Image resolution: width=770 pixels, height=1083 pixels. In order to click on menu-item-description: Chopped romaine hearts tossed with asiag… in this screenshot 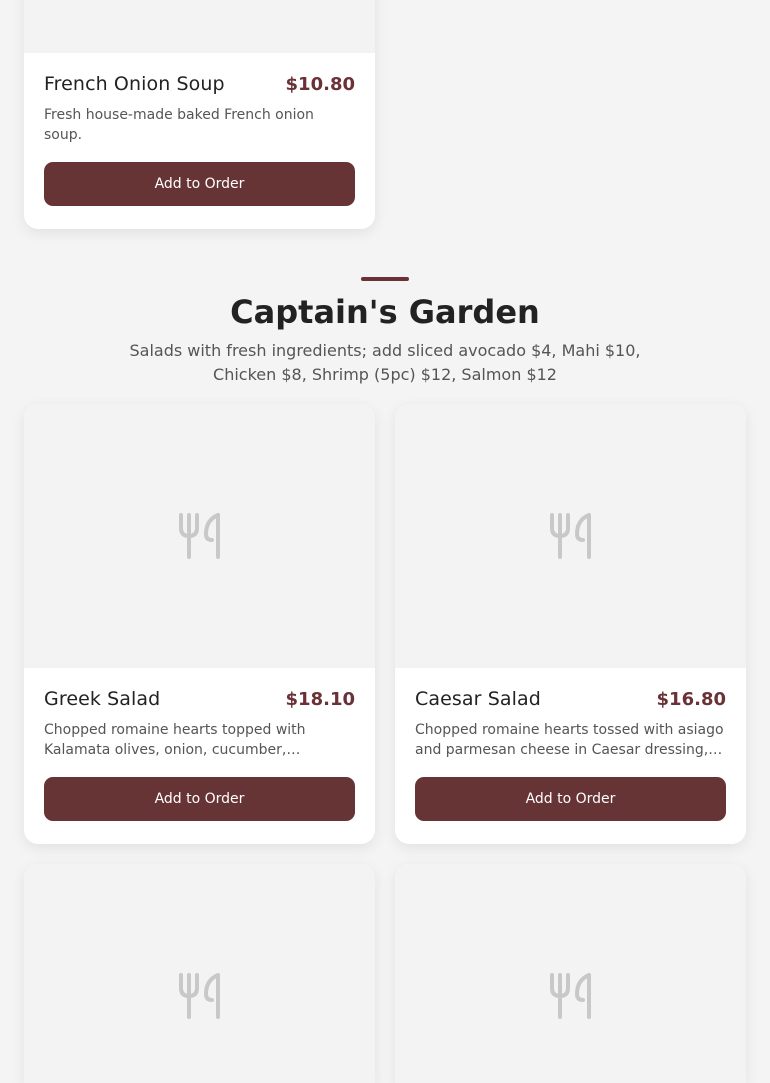, I will do `click(569, 740)`.